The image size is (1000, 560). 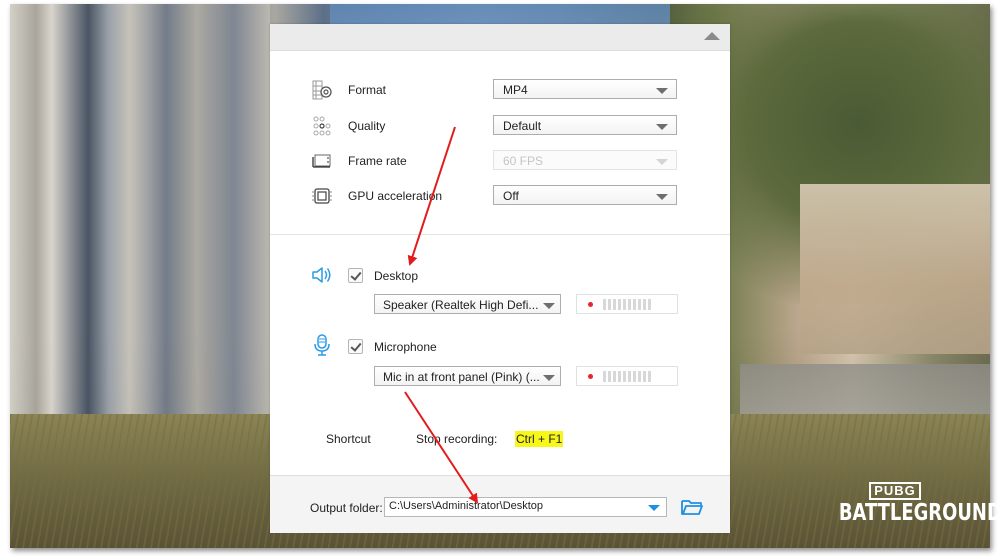 What do you see at coordinates (522, 126) in the screenshot?
I see `quality-value: Default` at bounding box center [522, 126].